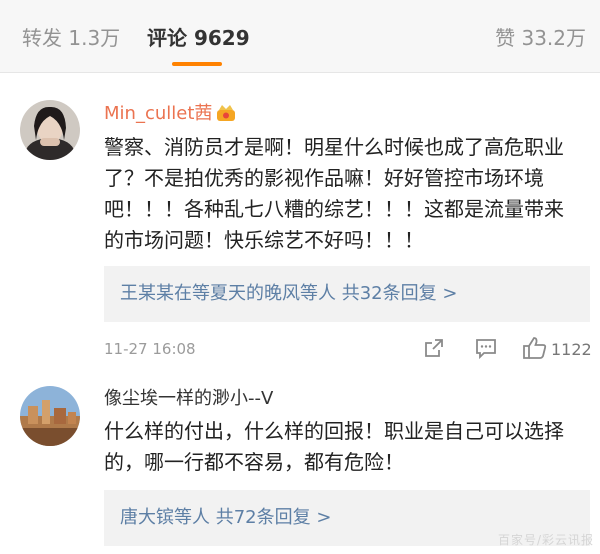 The image size is (600, 554). I want to click on comment-text: 什么样的付出，什么样的回报！职业是自己可以选择的，哪一行都不容易，都有危险！, so click(334, 446).